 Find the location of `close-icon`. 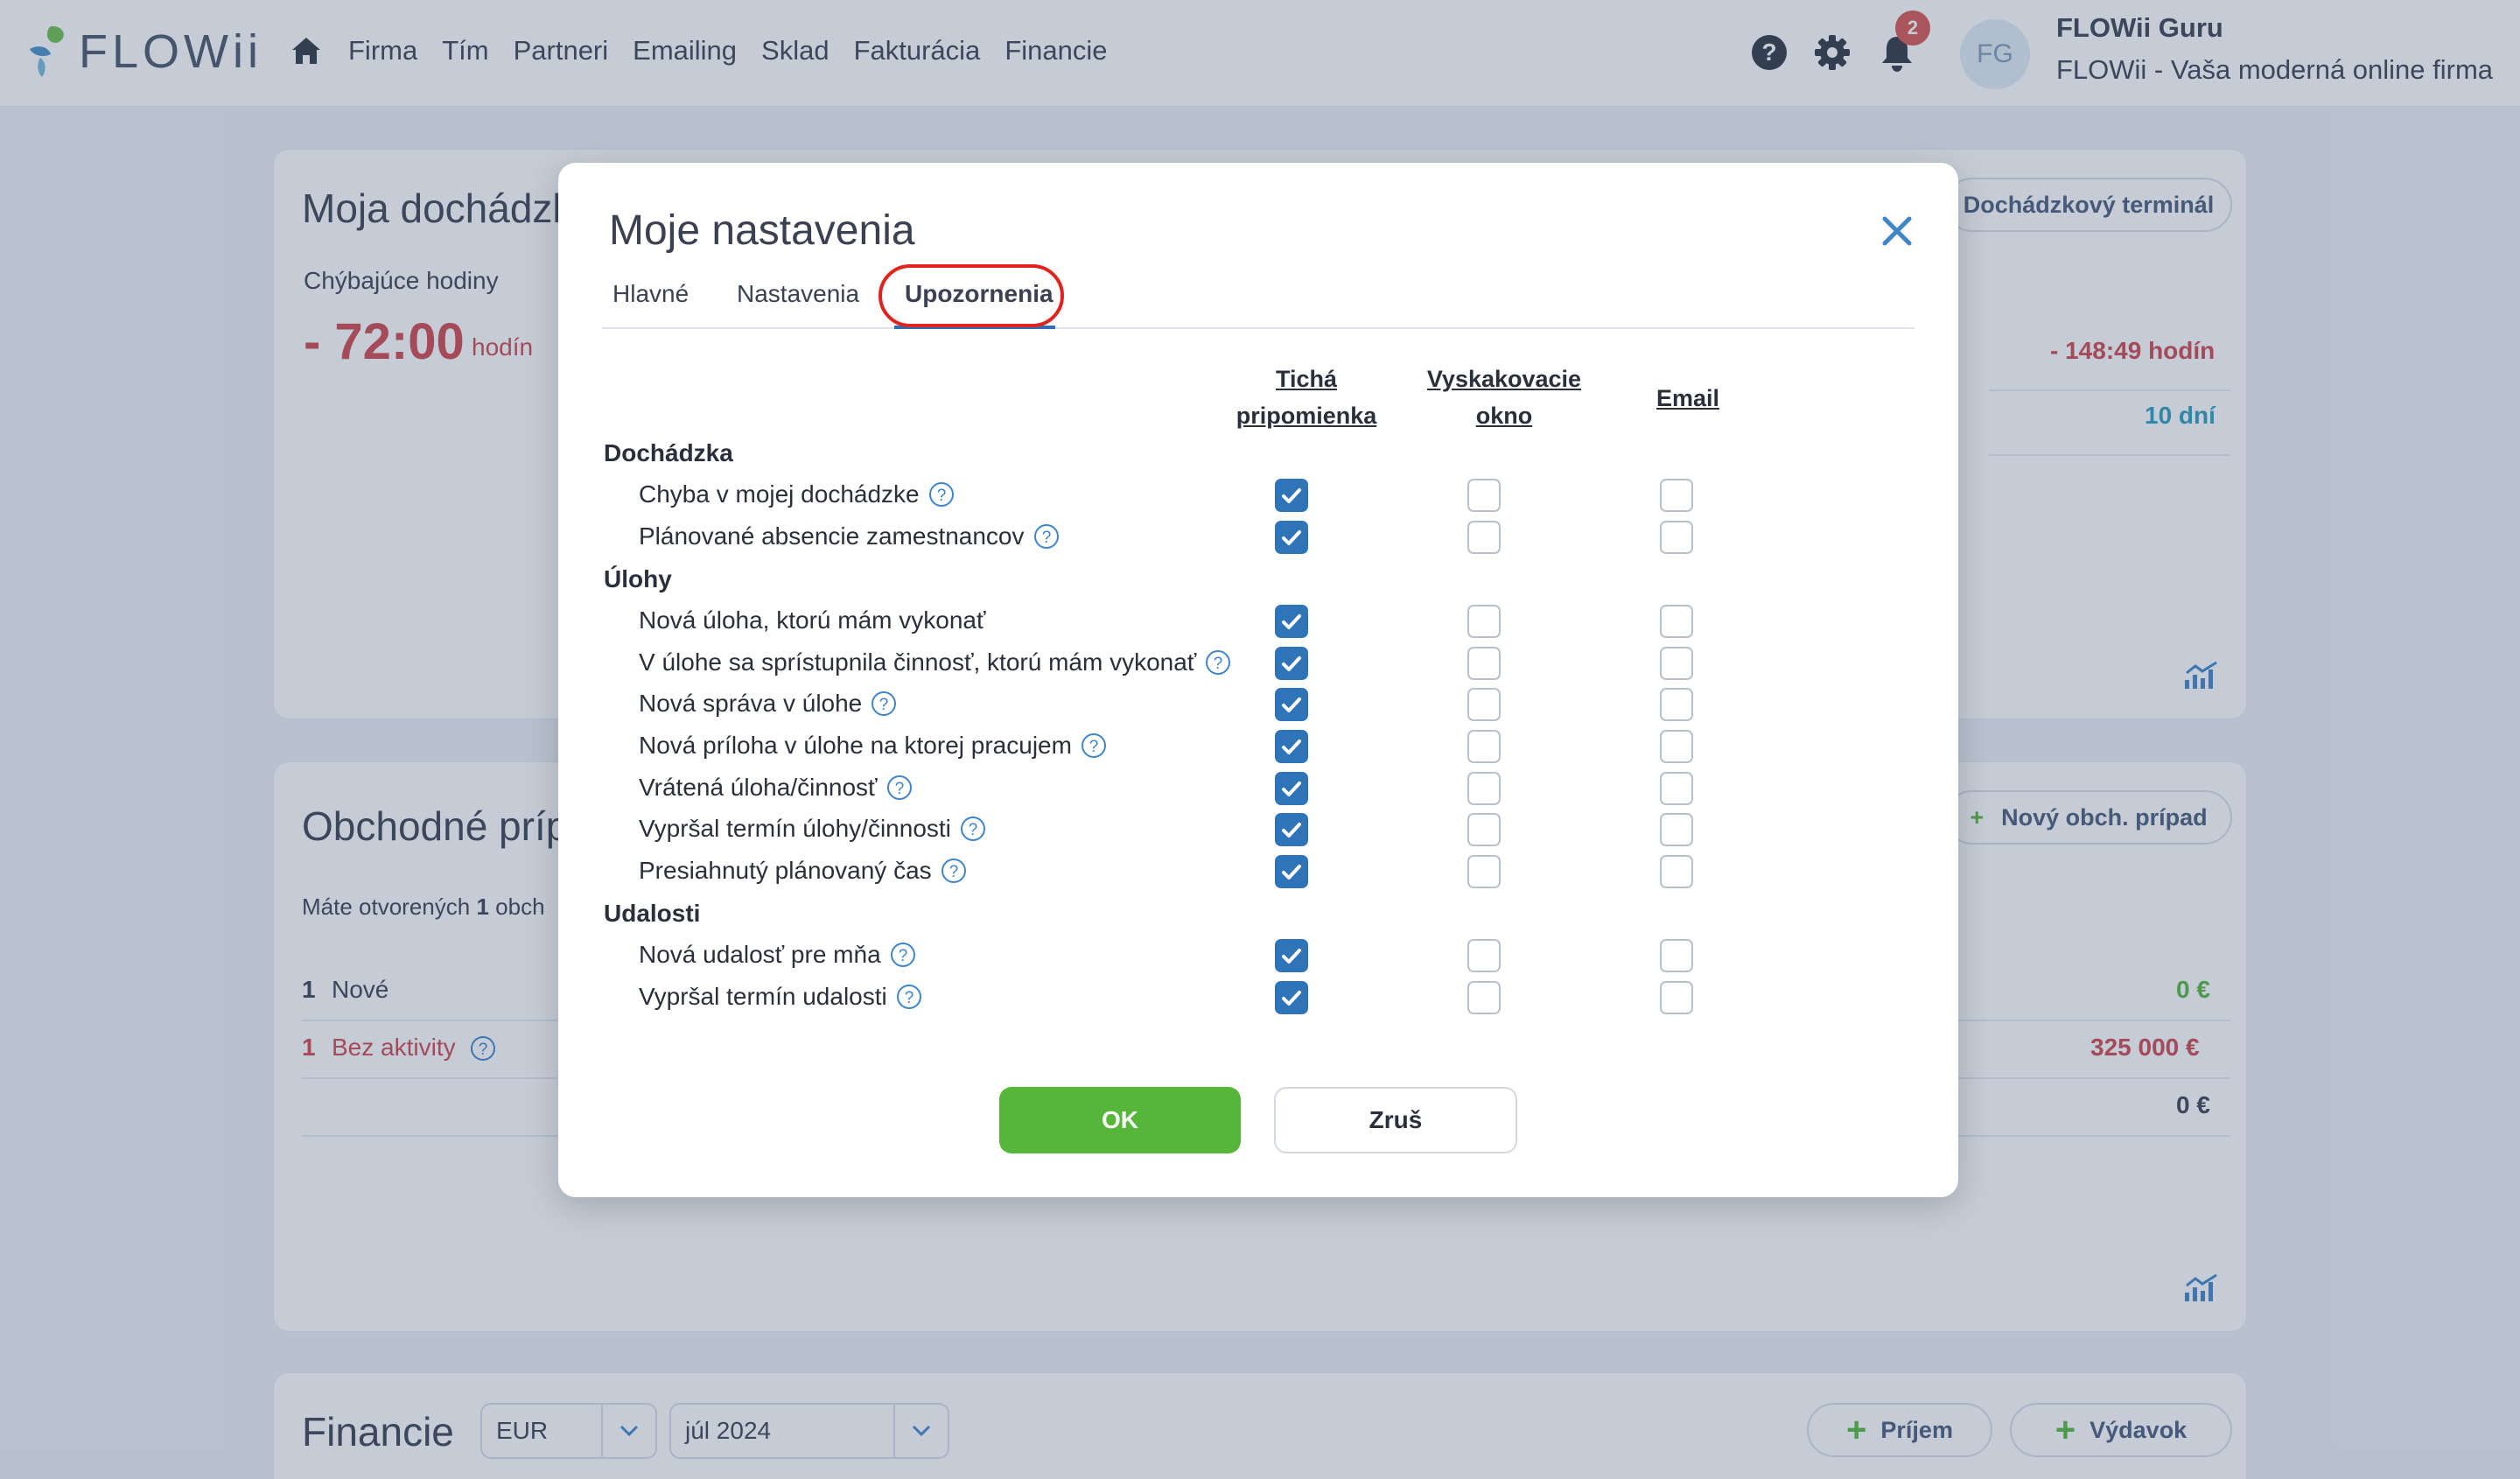

close-icon is located at coordinates (1897, 231).